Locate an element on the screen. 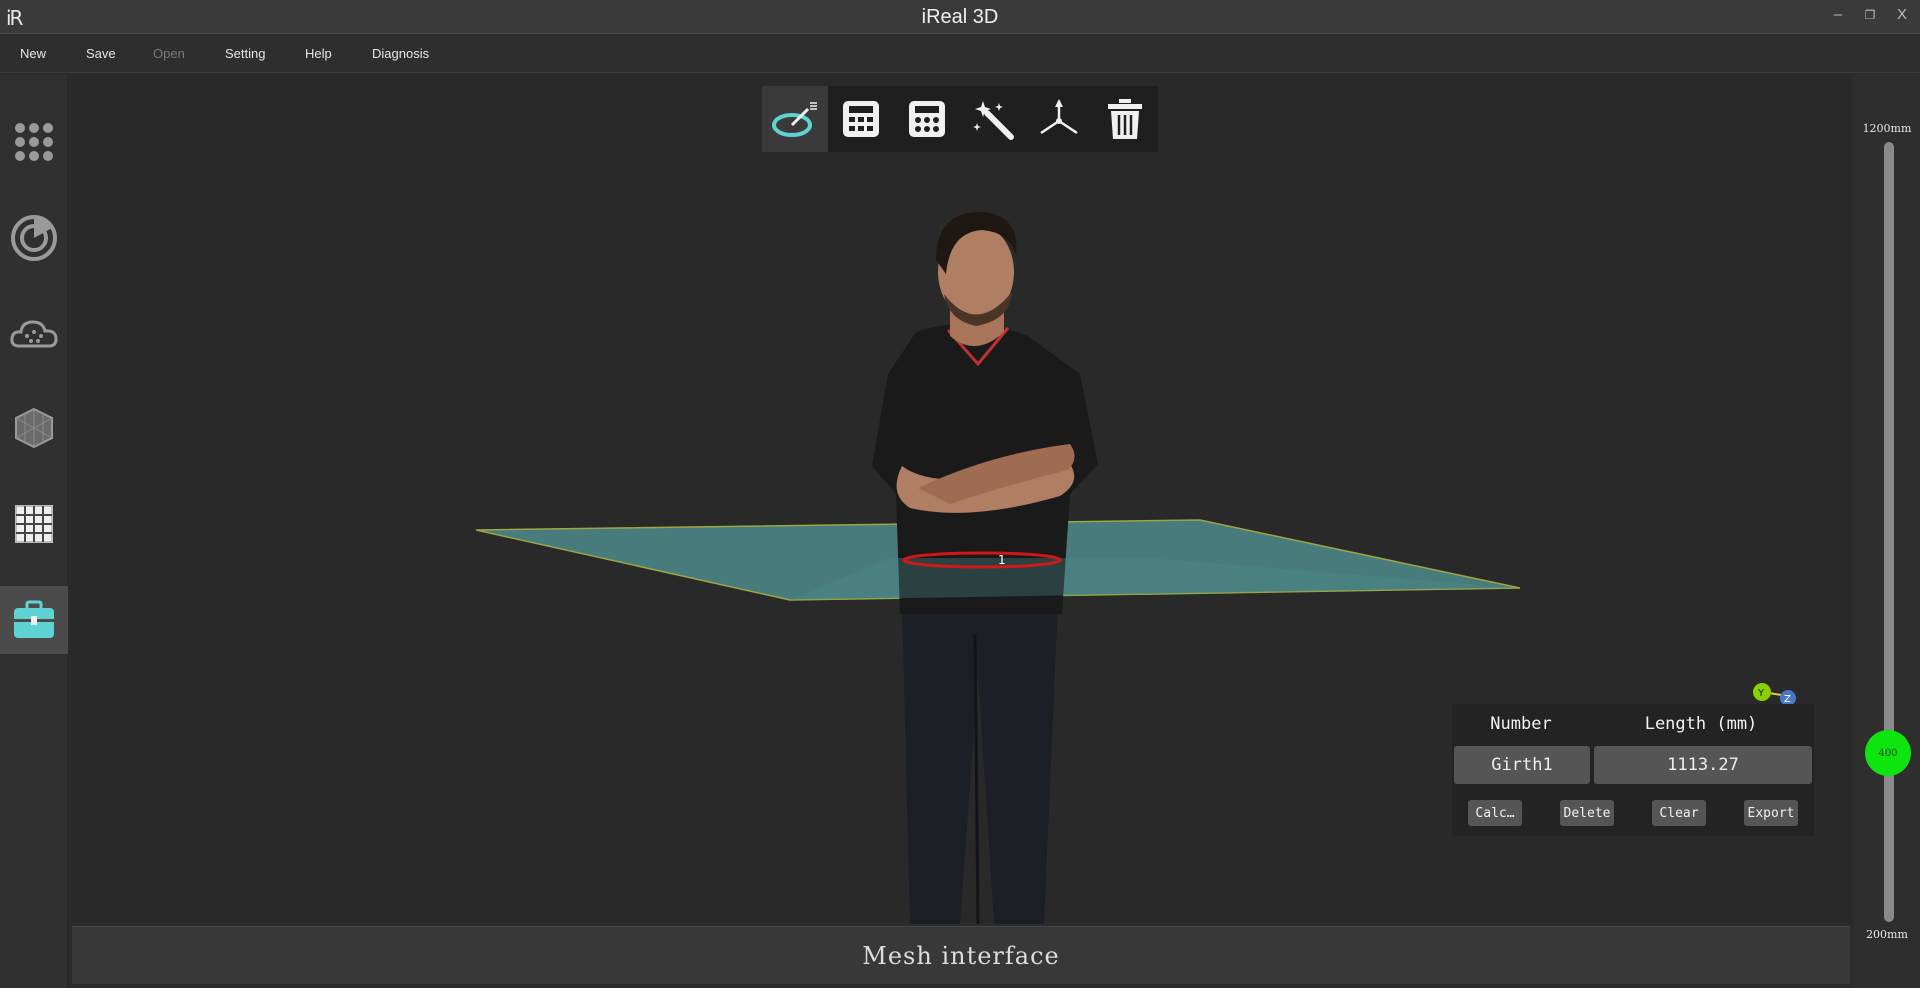 This screenshot has height=988, width=1920. menu-new: New is located at coordinates (33, 53).